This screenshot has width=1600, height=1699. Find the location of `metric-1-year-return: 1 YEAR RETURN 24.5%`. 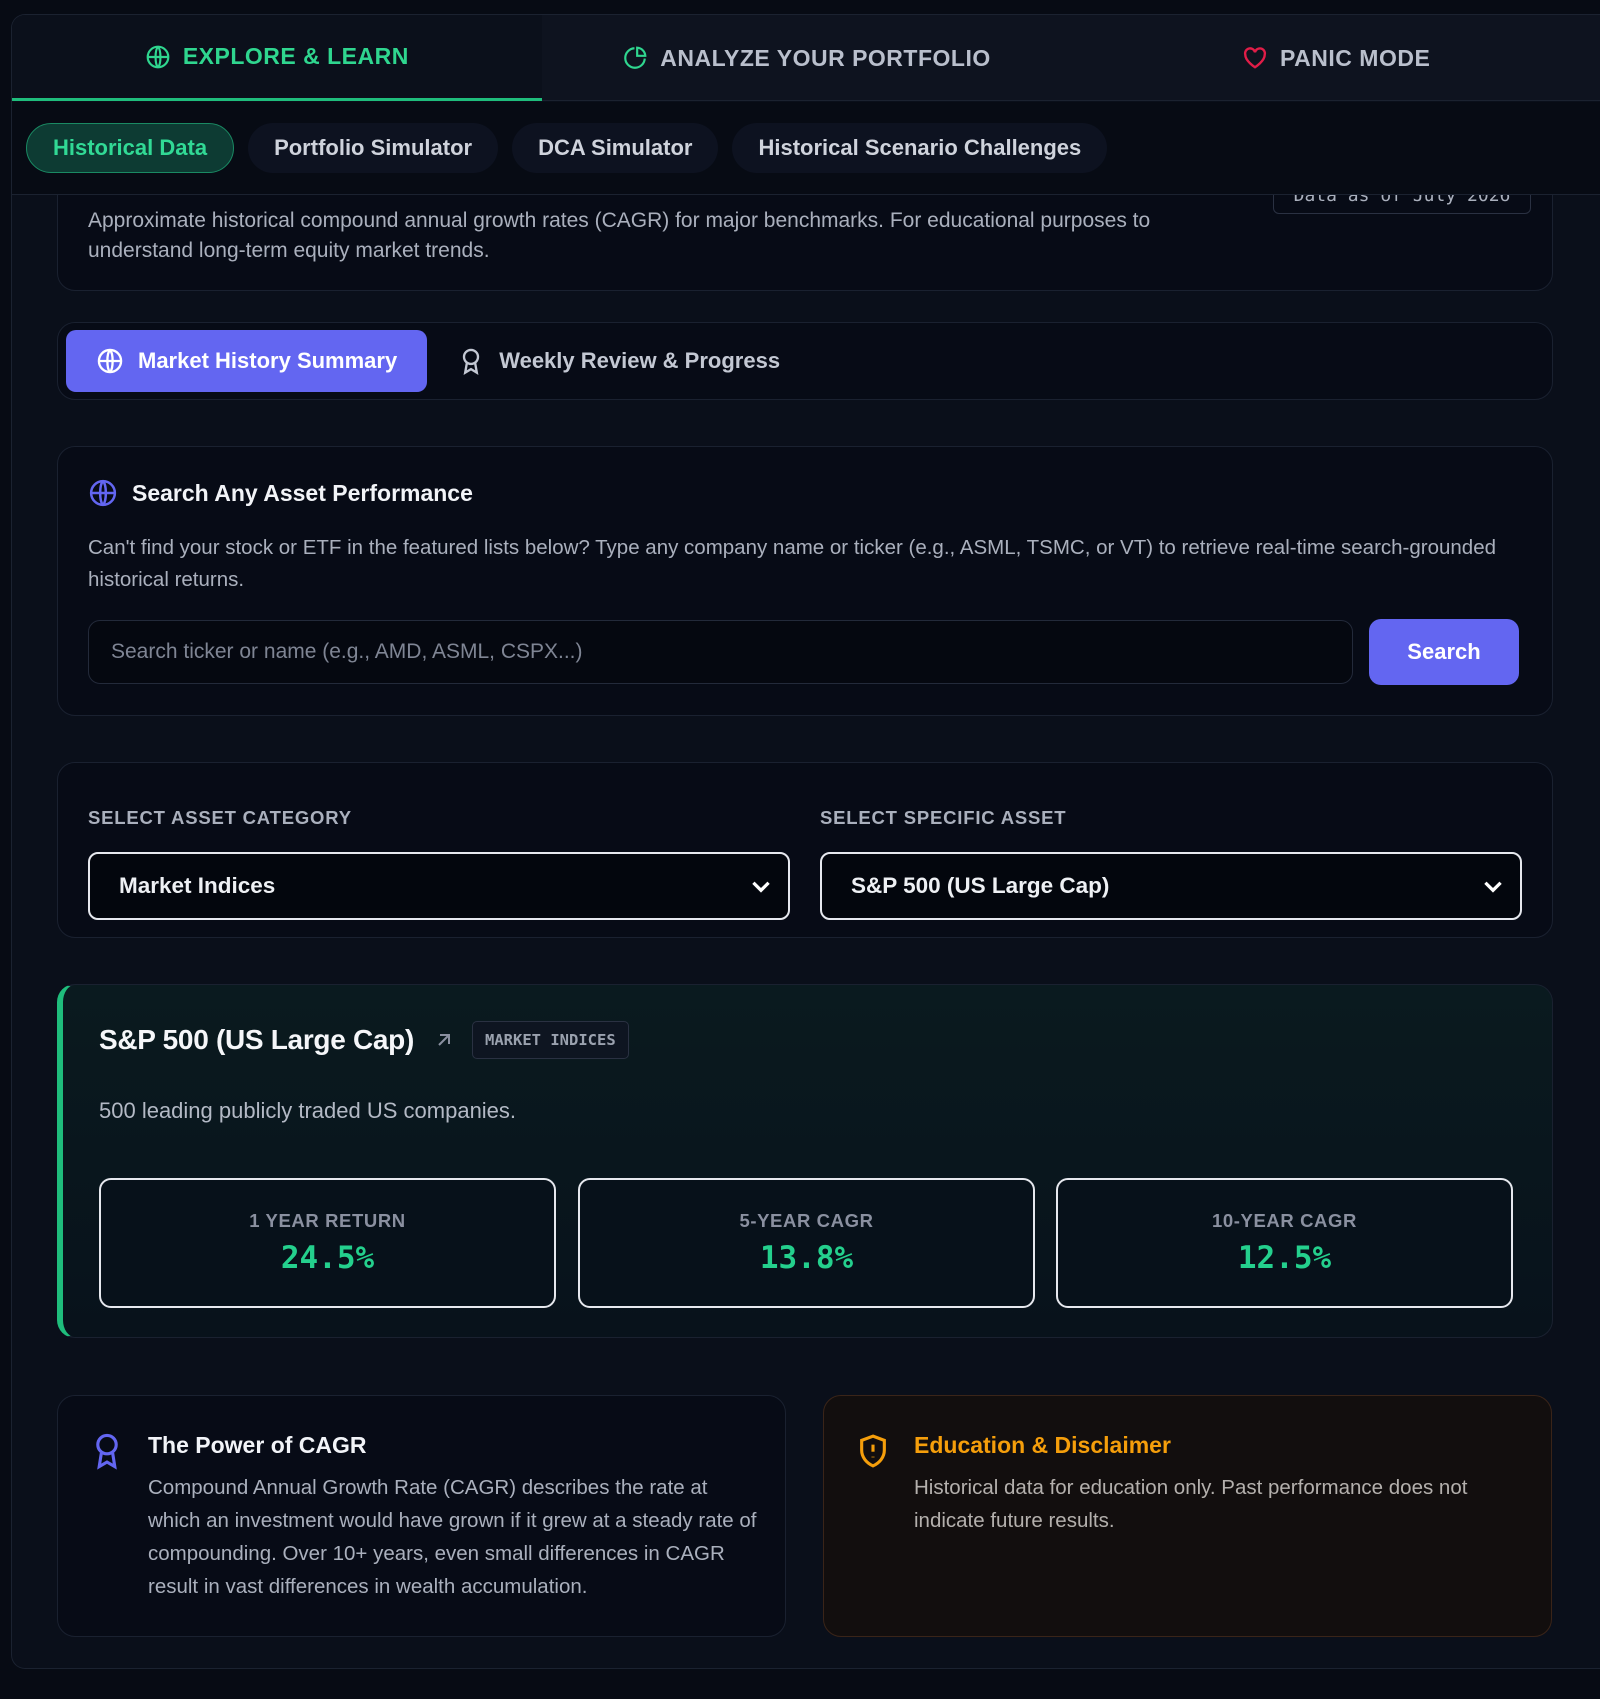

metric-1-year-return: 1 YEAR RETURN 24.5% is located at coordinates (327, 1243).